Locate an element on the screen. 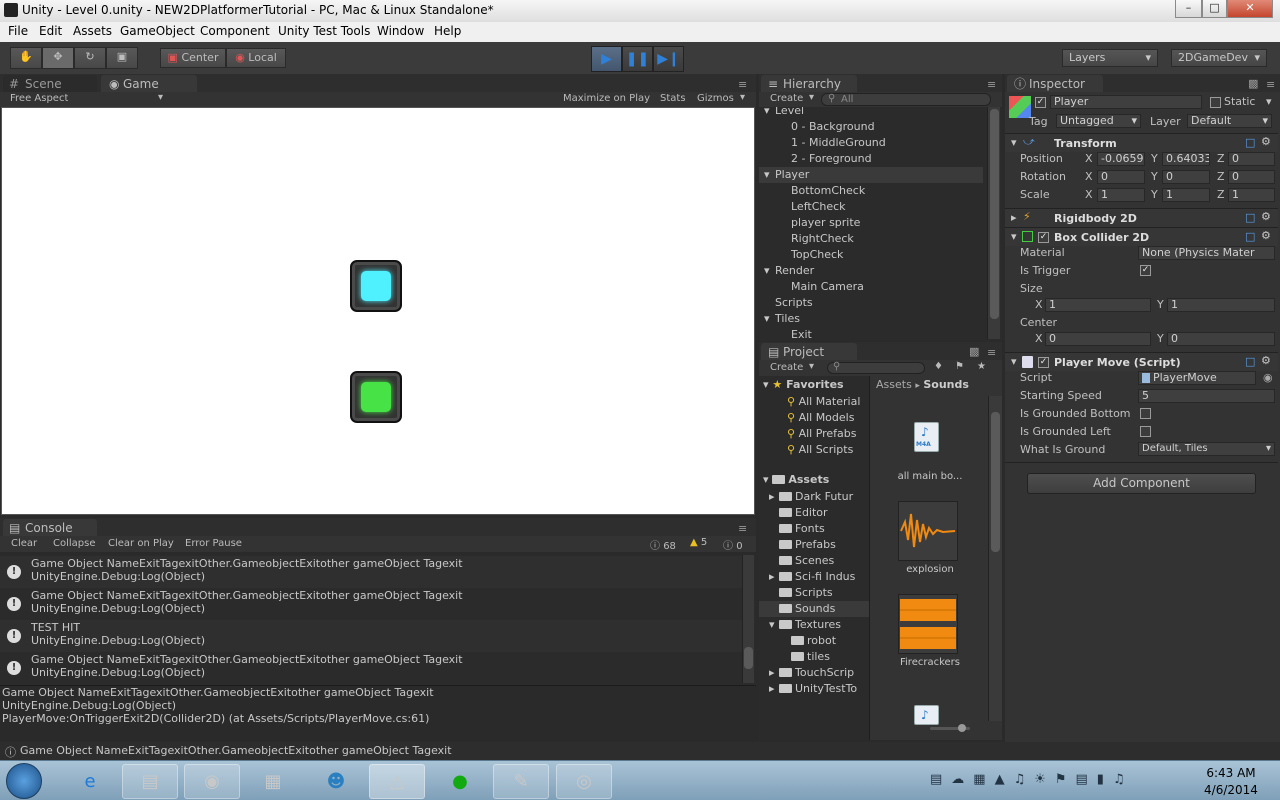 The height and width of the screenshot is (800, 1280). size-y-field: 1 is located at coordinates (1221, 305).